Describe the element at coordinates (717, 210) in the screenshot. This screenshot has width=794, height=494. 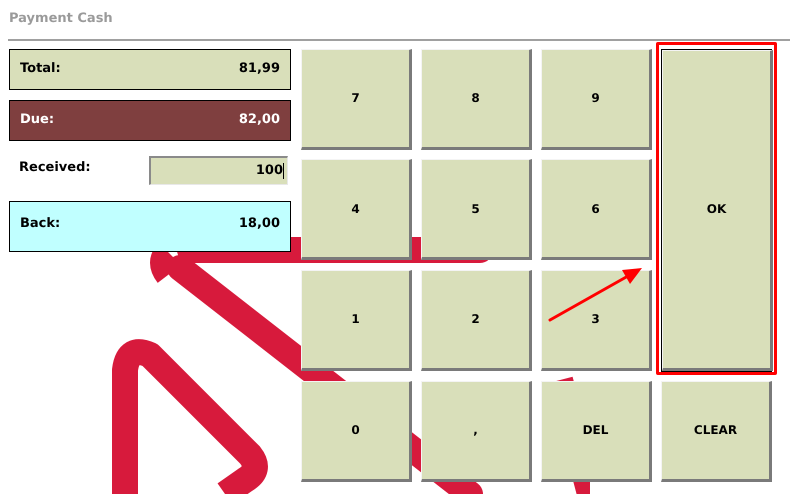
I see `keypad-button: OK` at that location.